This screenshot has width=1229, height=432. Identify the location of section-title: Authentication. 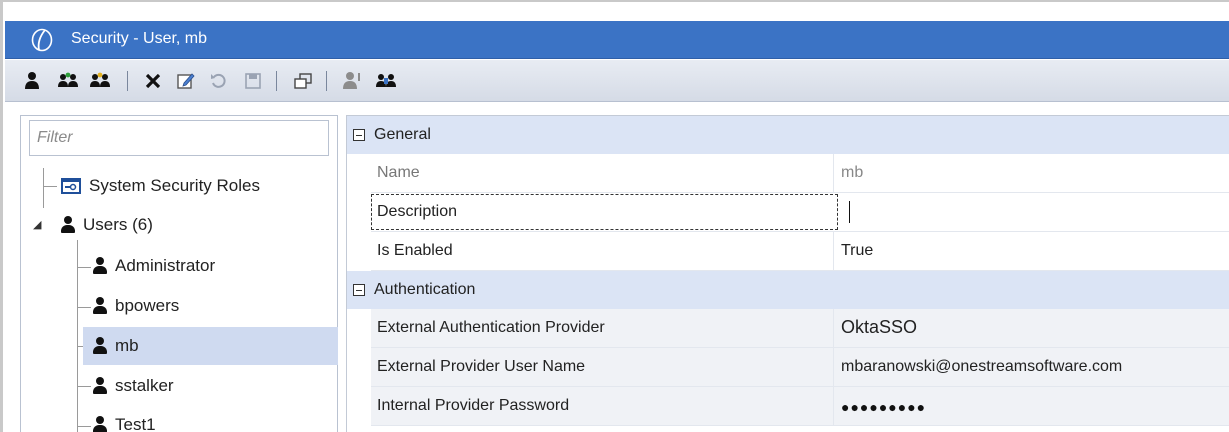
(425, 289).